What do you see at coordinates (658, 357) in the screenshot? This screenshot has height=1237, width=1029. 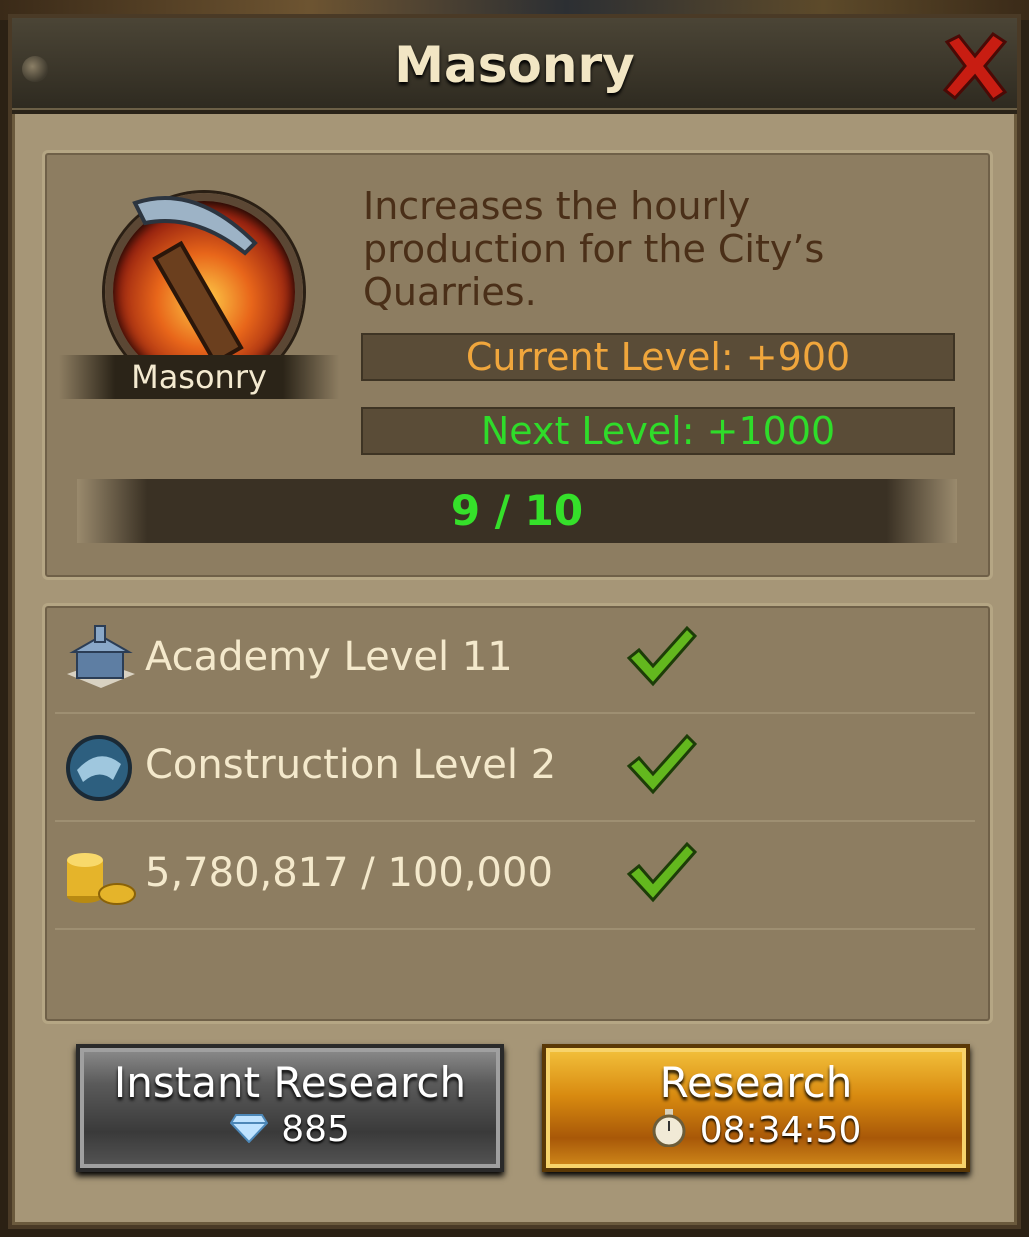 I see `current-level: Current Level: +900` at bounding box center [658, 357].